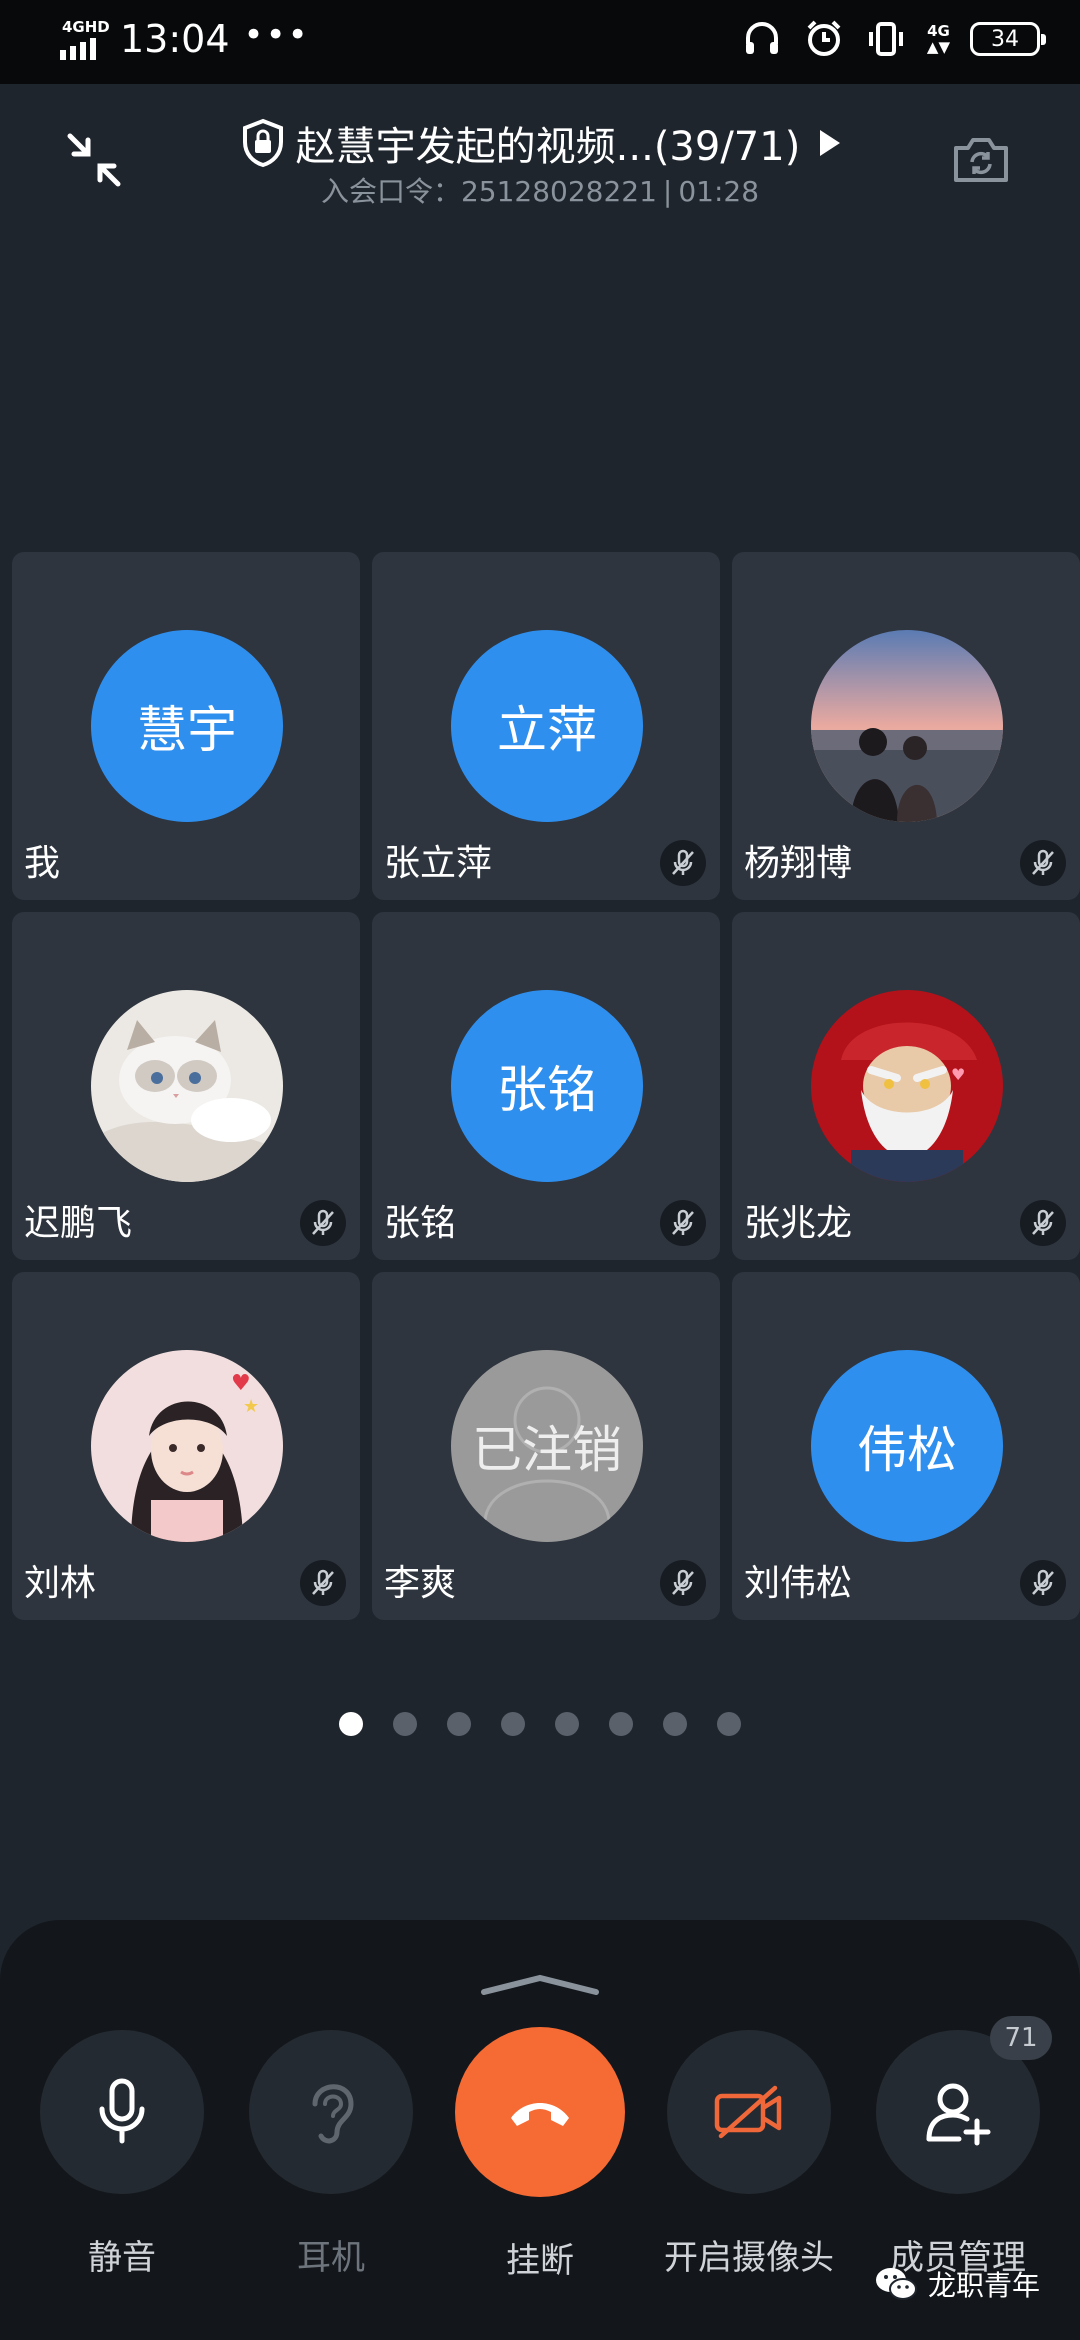  I want to click on participant-name: 刘林, so click(60, 1583).